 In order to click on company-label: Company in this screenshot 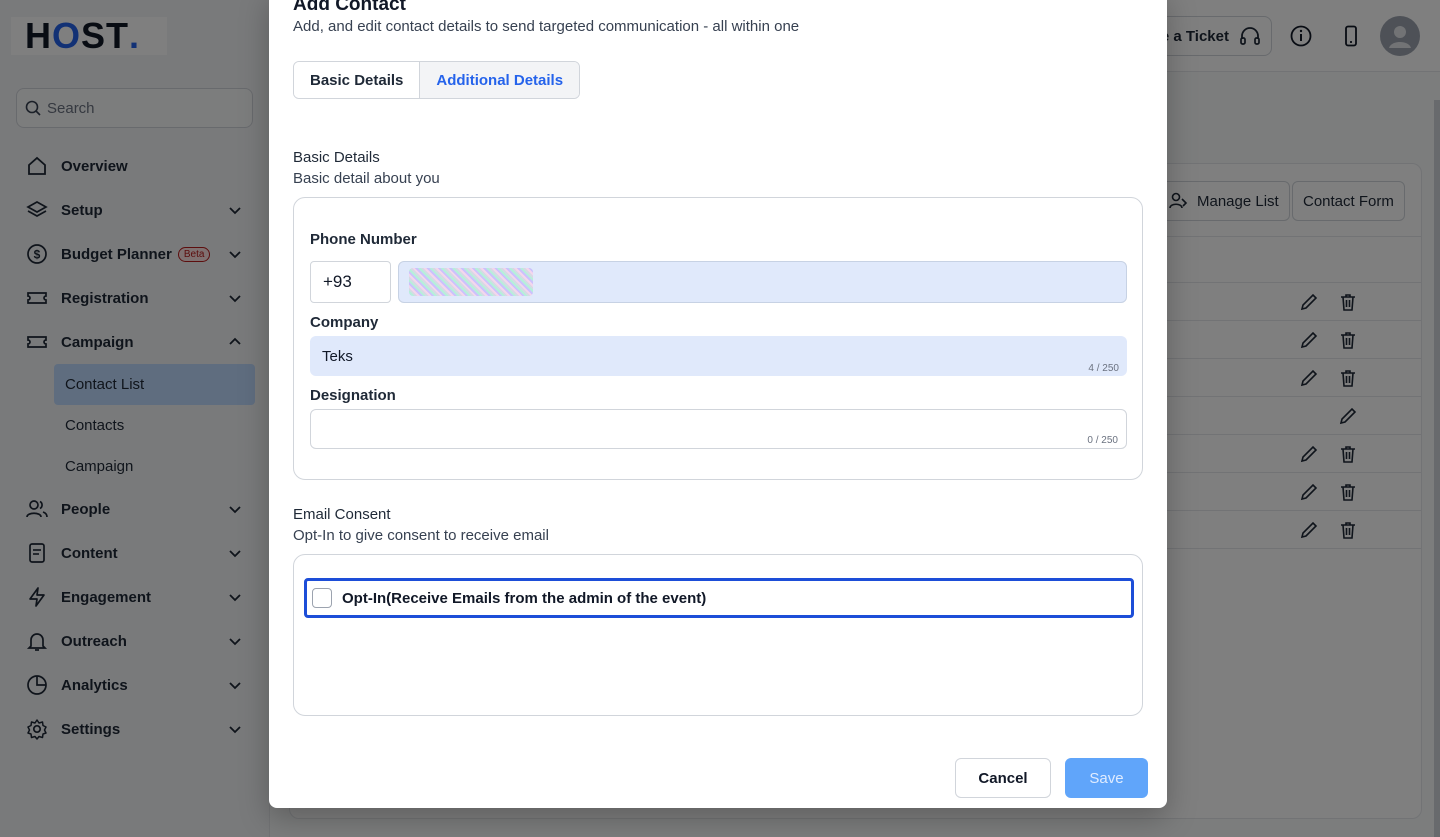, I will do `click(344, 322)`.